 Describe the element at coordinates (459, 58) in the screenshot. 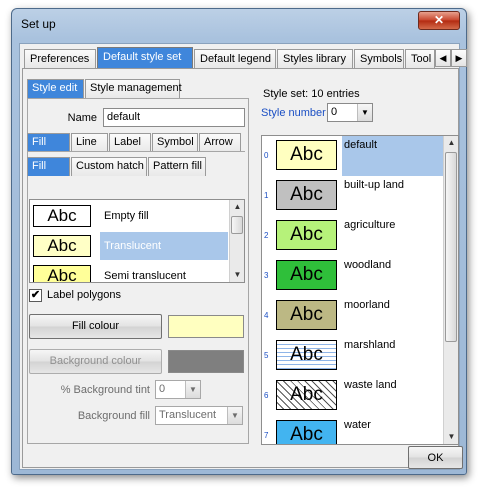

I see `tab-scroll-right-icon: ▶` at that location.